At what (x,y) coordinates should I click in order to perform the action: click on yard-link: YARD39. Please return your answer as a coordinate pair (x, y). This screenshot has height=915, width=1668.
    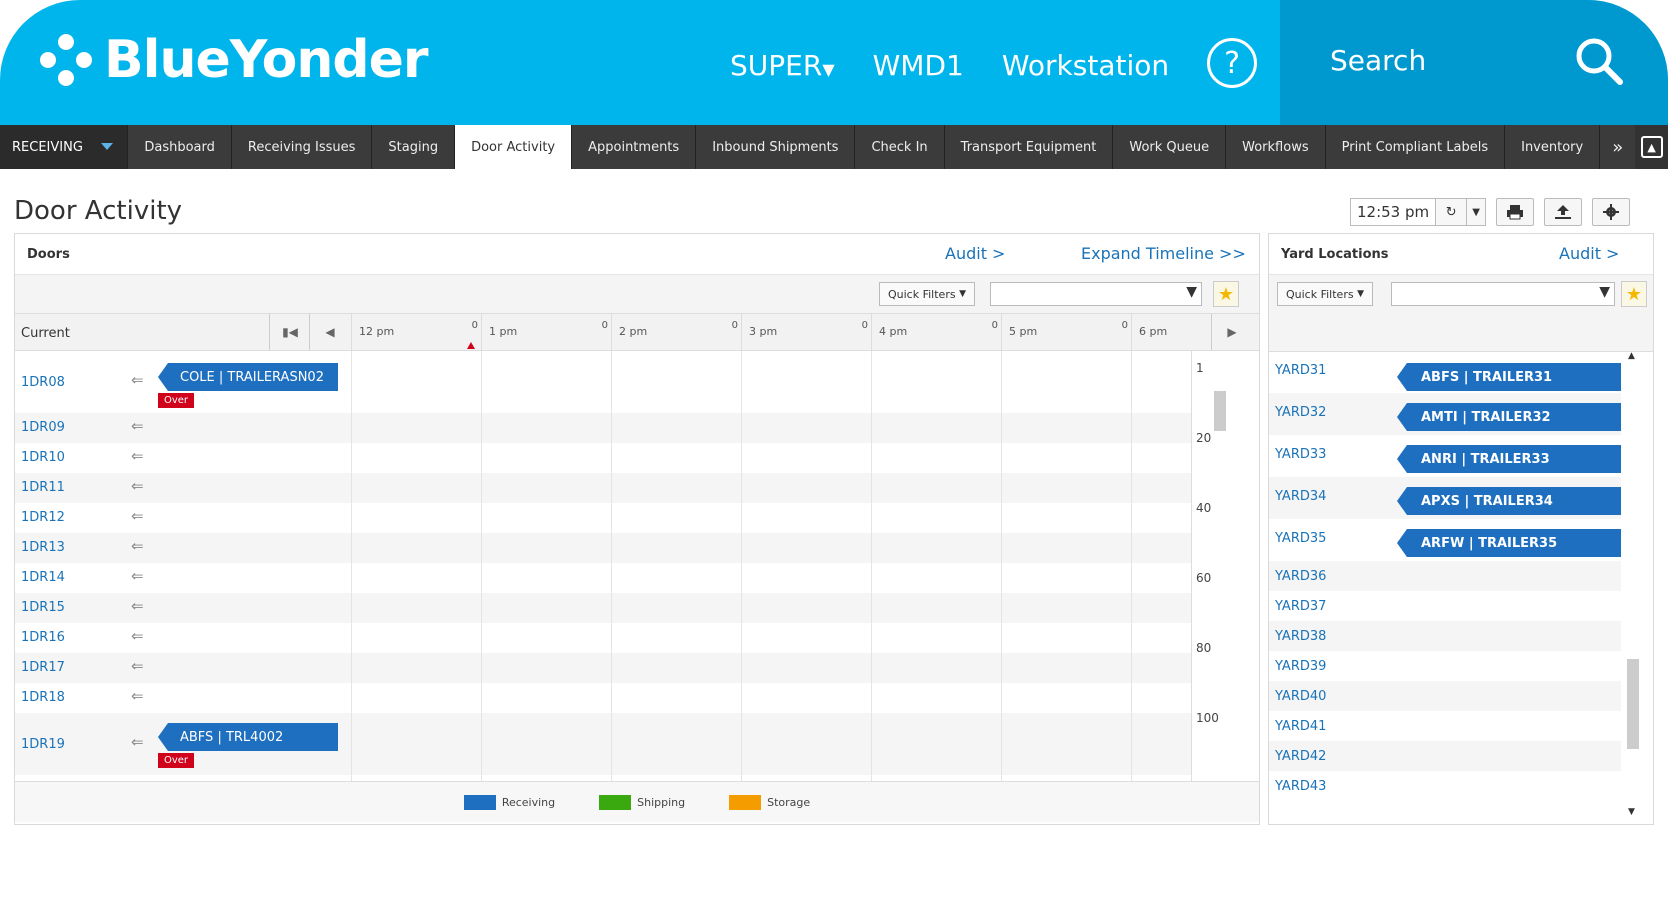
    Looking at the image, I should click on (1300, 666).